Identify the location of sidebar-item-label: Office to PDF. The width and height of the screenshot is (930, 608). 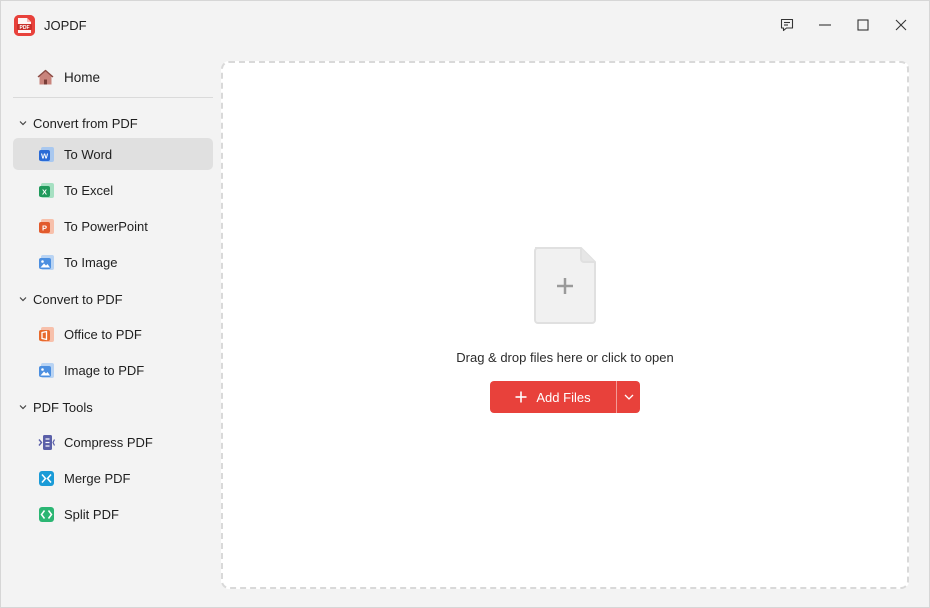
(103, 334).